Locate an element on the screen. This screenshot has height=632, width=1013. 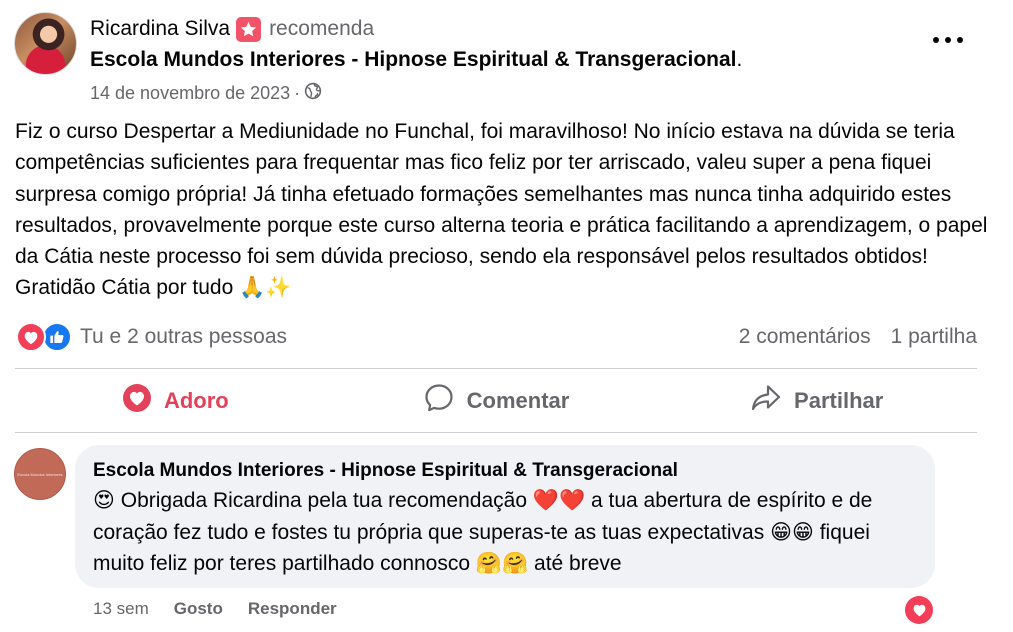
comment-meta: 13 sem Gosto Responder is located at coordinates (215, 609).